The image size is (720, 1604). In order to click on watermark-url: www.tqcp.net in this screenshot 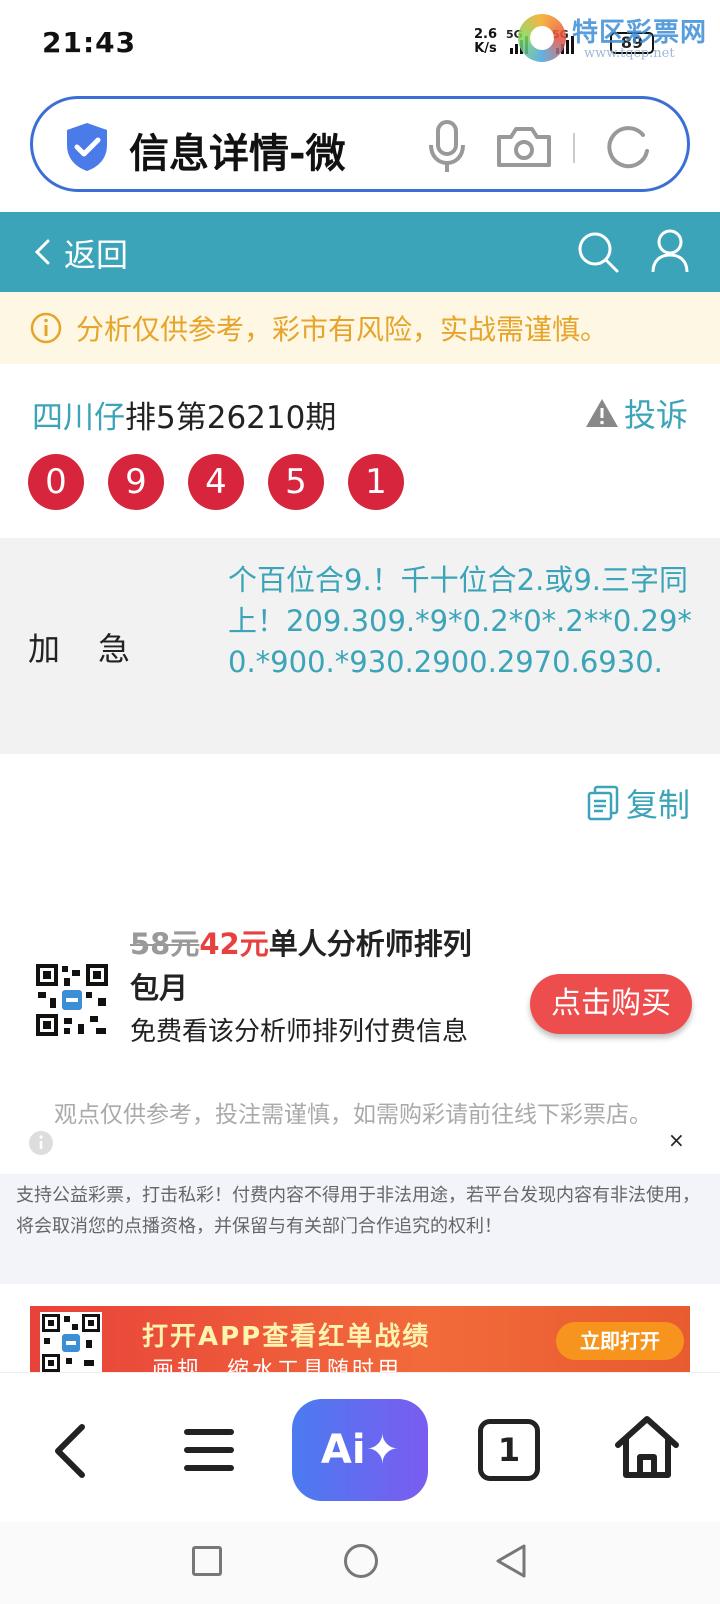, I will do `click(629, 53)`.